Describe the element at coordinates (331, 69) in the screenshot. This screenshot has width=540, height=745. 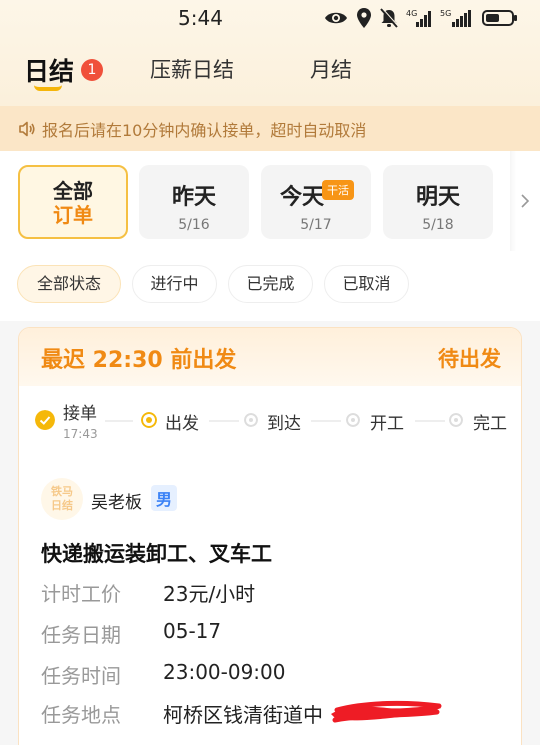
I see `tab-monthly: 月结` at that location.